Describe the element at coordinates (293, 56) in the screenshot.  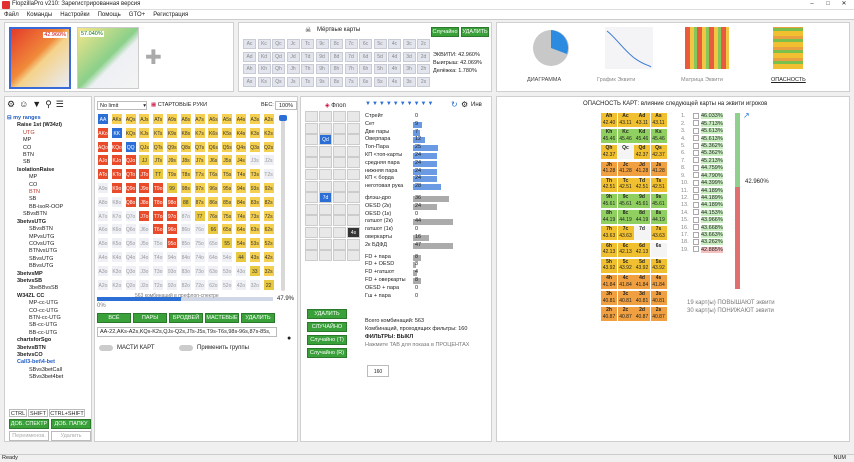
I see `dead-card: Jd` at that location.